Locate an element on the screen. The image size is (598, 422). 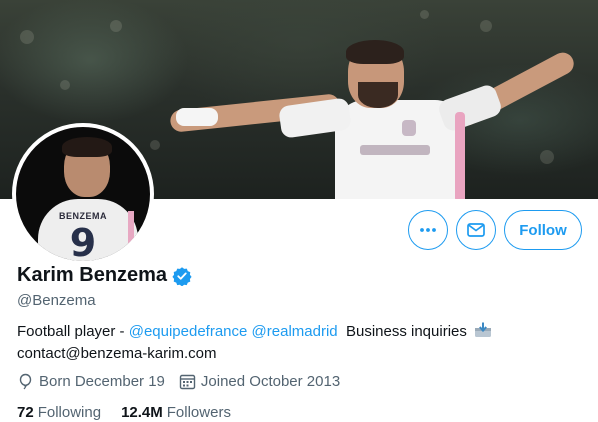
birthday-item: Born December 19 is located at coordinates (91, 381).